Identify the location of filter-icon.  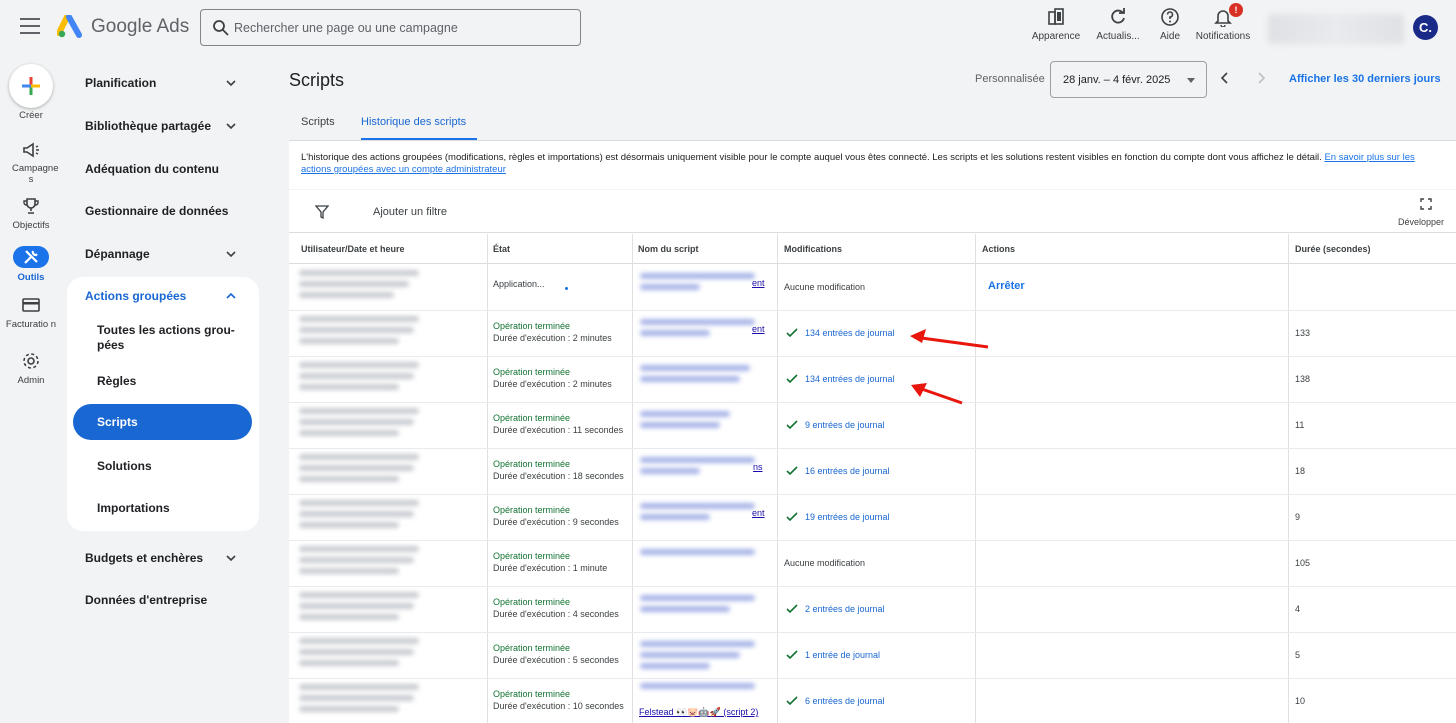
(322, 212).